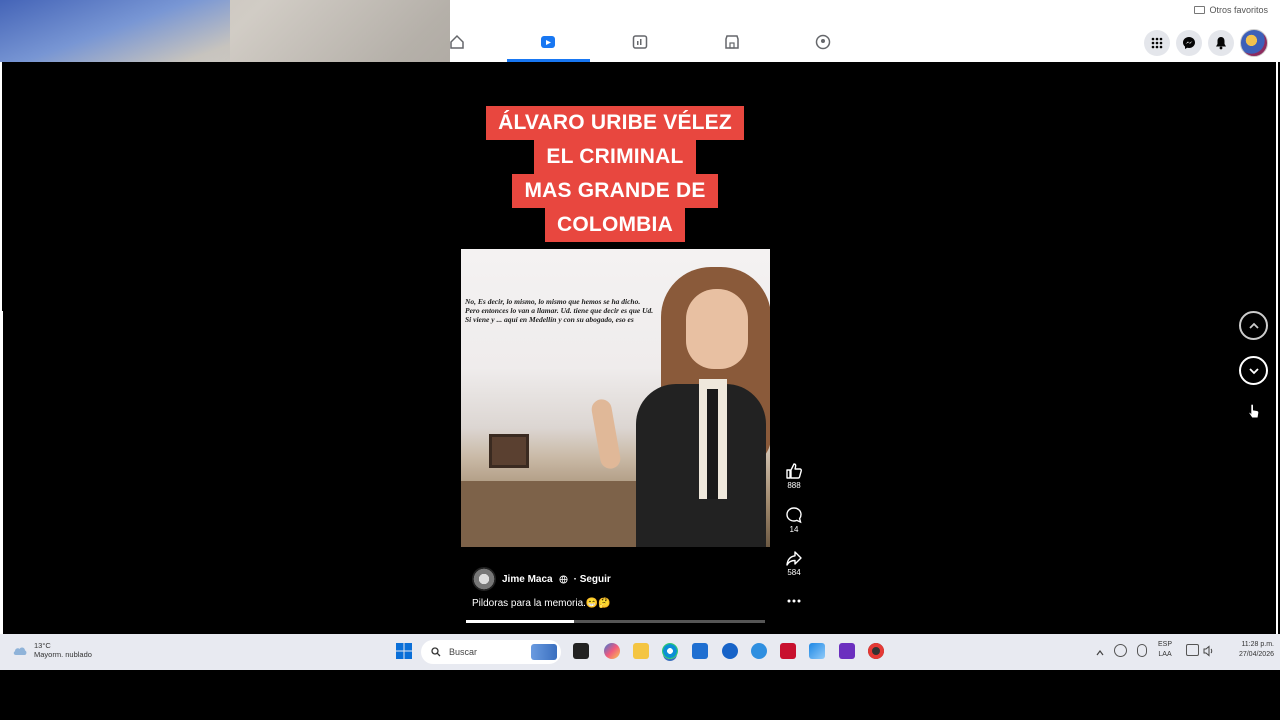 The height and width of the screenshot is (720, 1280). Describe the element at coordinates (20, 651) in the screenshot. I see `cloud-icon` at that location.